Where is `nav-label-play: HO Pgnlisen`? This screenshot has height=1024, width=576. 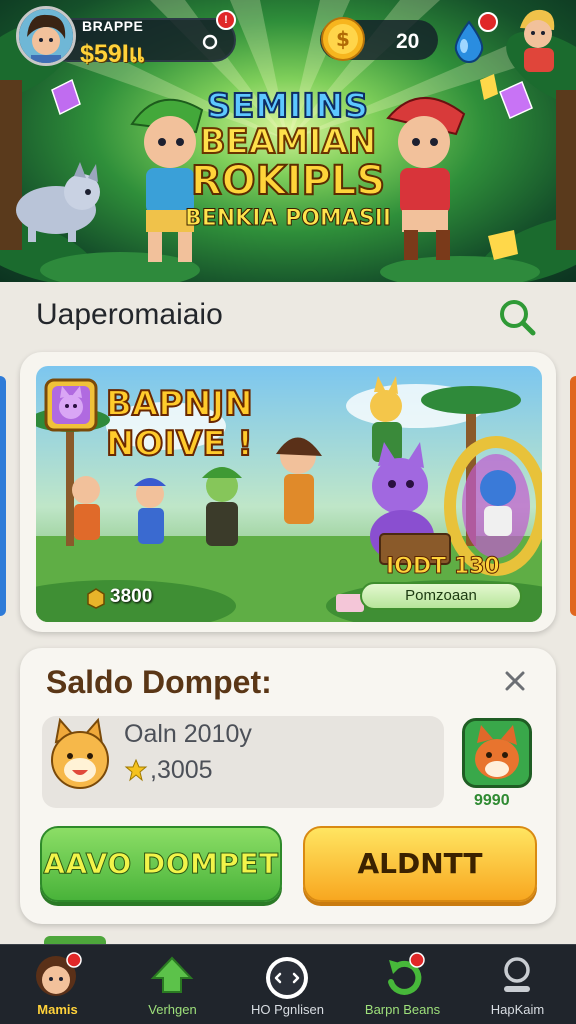 nav-label-play: HO Pgnlisen is located at coordinates (287, 1009).